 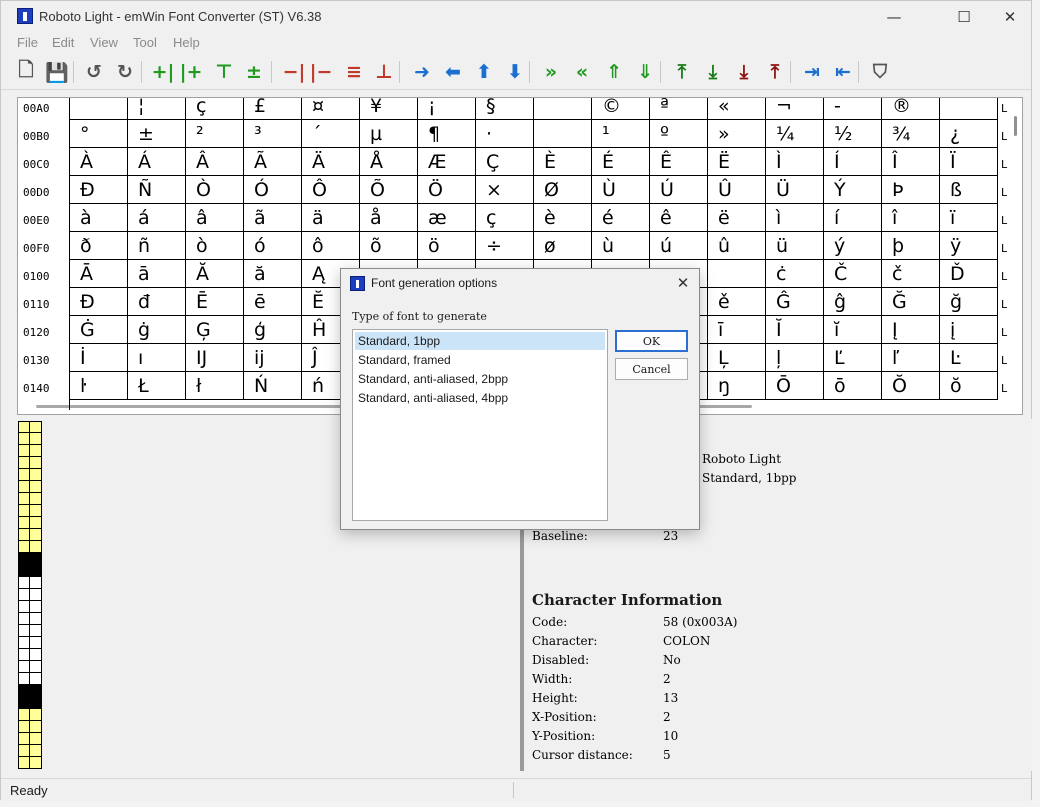 I want to click on char-cell: İ, so click(x=99, y=358).